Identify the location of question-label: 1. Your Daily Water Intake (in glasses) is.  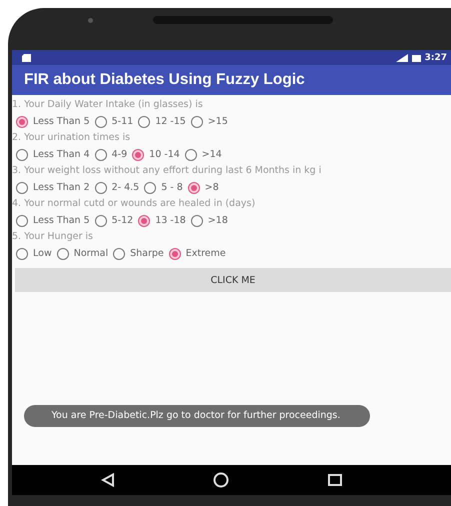
(108, 105).